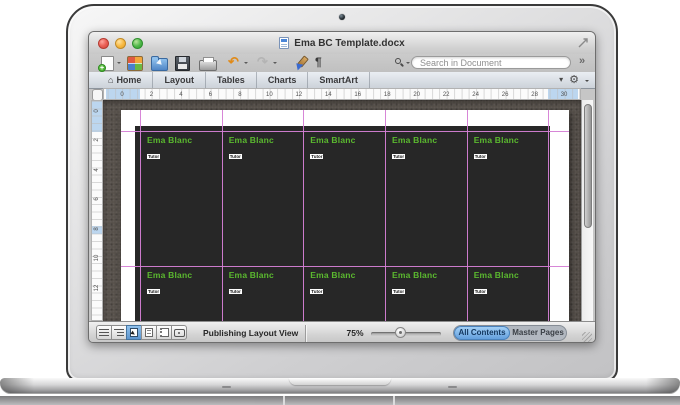  What do you see at coordinates (97, 210) in the screenshot?
I see `vertical-ruler: 0 2 4 6 8 10 12` at bounding box center [97, 210].